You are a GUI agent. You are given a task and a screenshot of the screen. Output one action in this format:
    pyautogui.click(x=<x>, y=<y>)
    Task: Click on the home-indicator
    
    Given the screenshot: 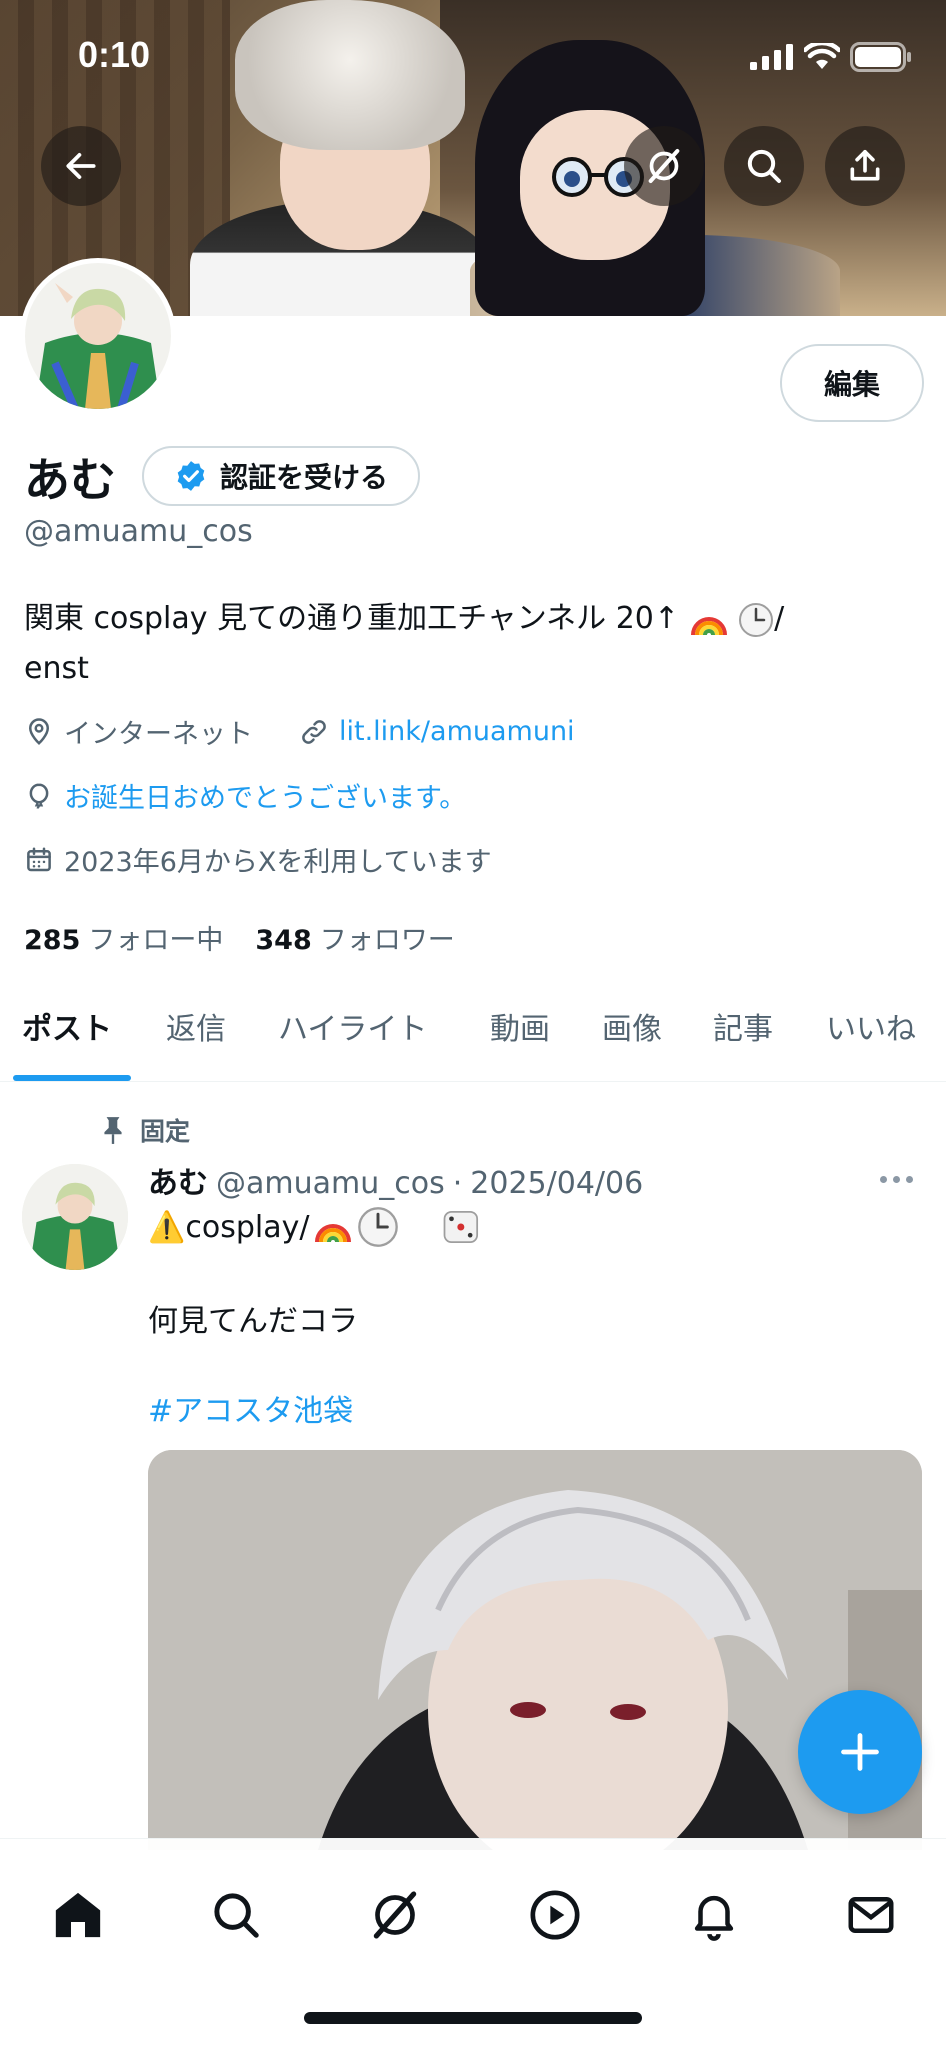 What is the action you would take?
    pyautogui.click(x=473, y=2018)
    